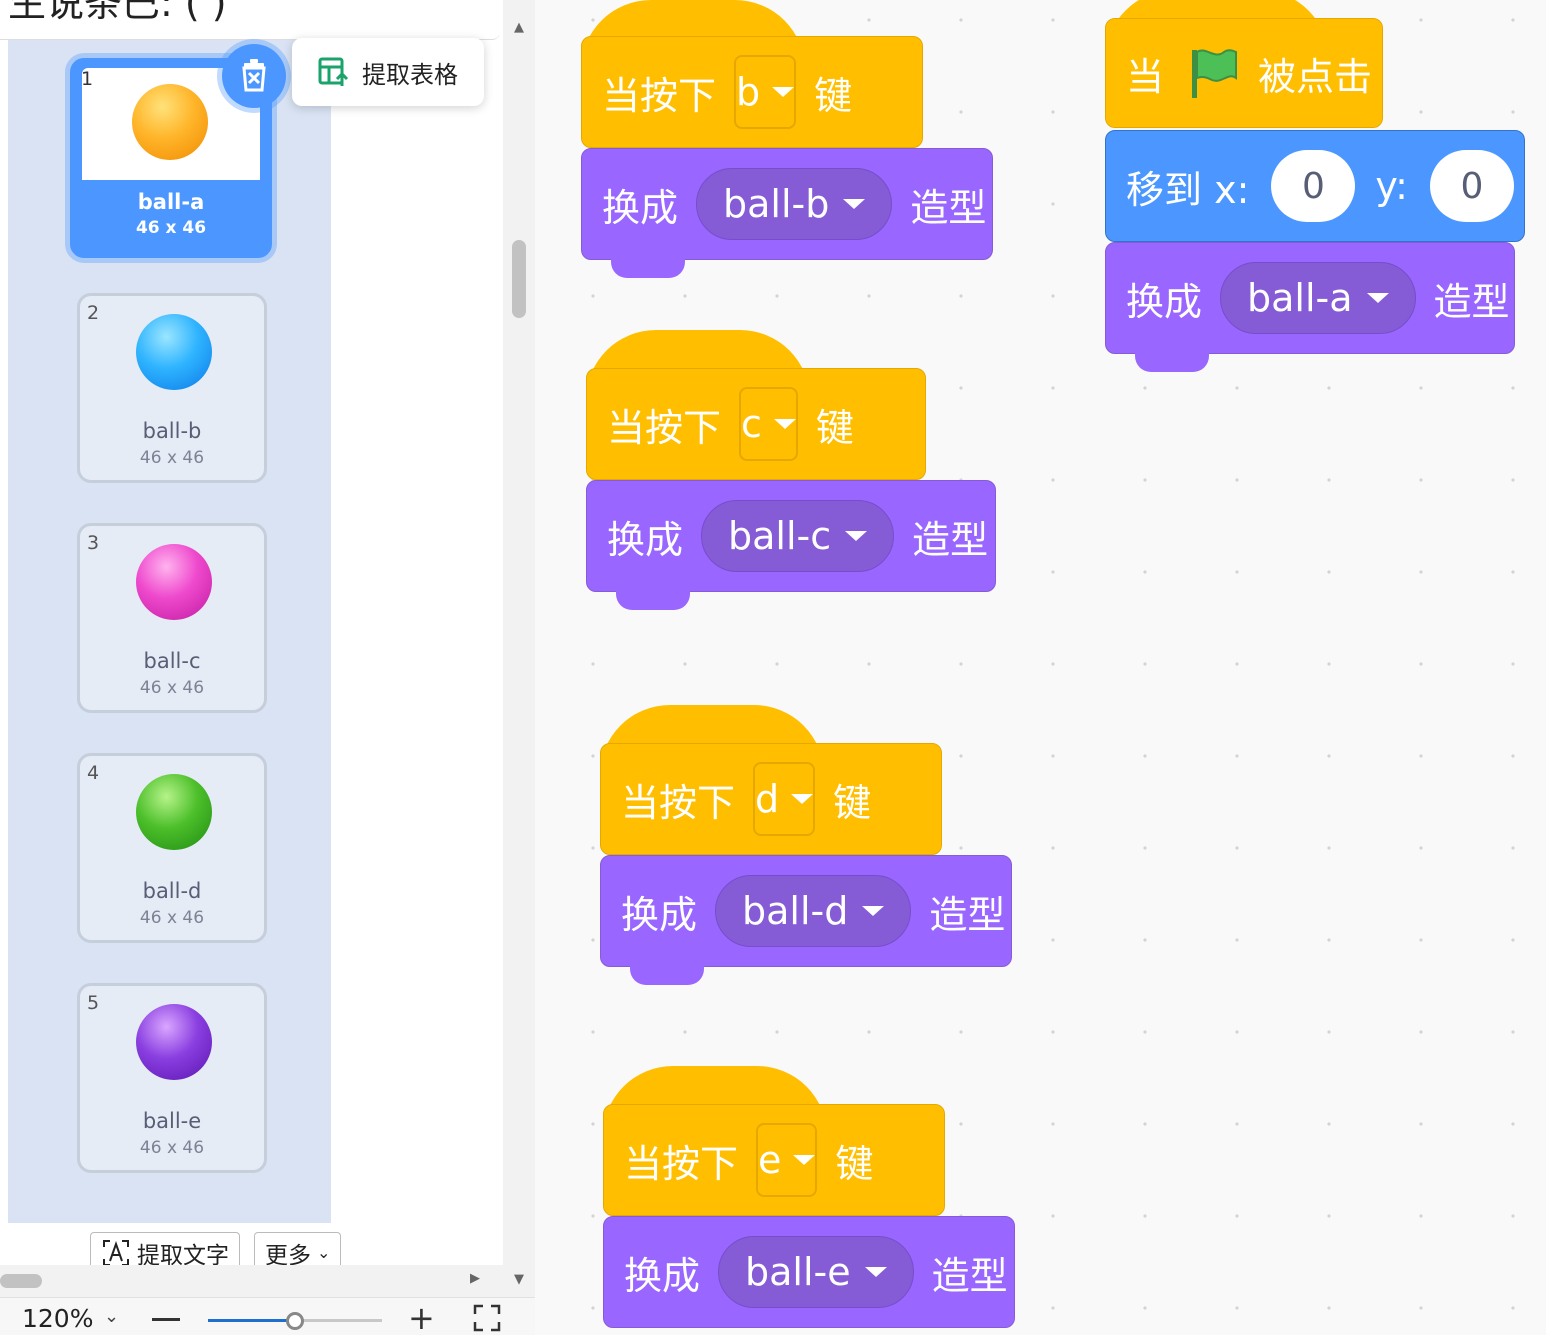 This screenshot has height=1335, width=1546. I want to click on block-text: y:, so click(1391, 186).